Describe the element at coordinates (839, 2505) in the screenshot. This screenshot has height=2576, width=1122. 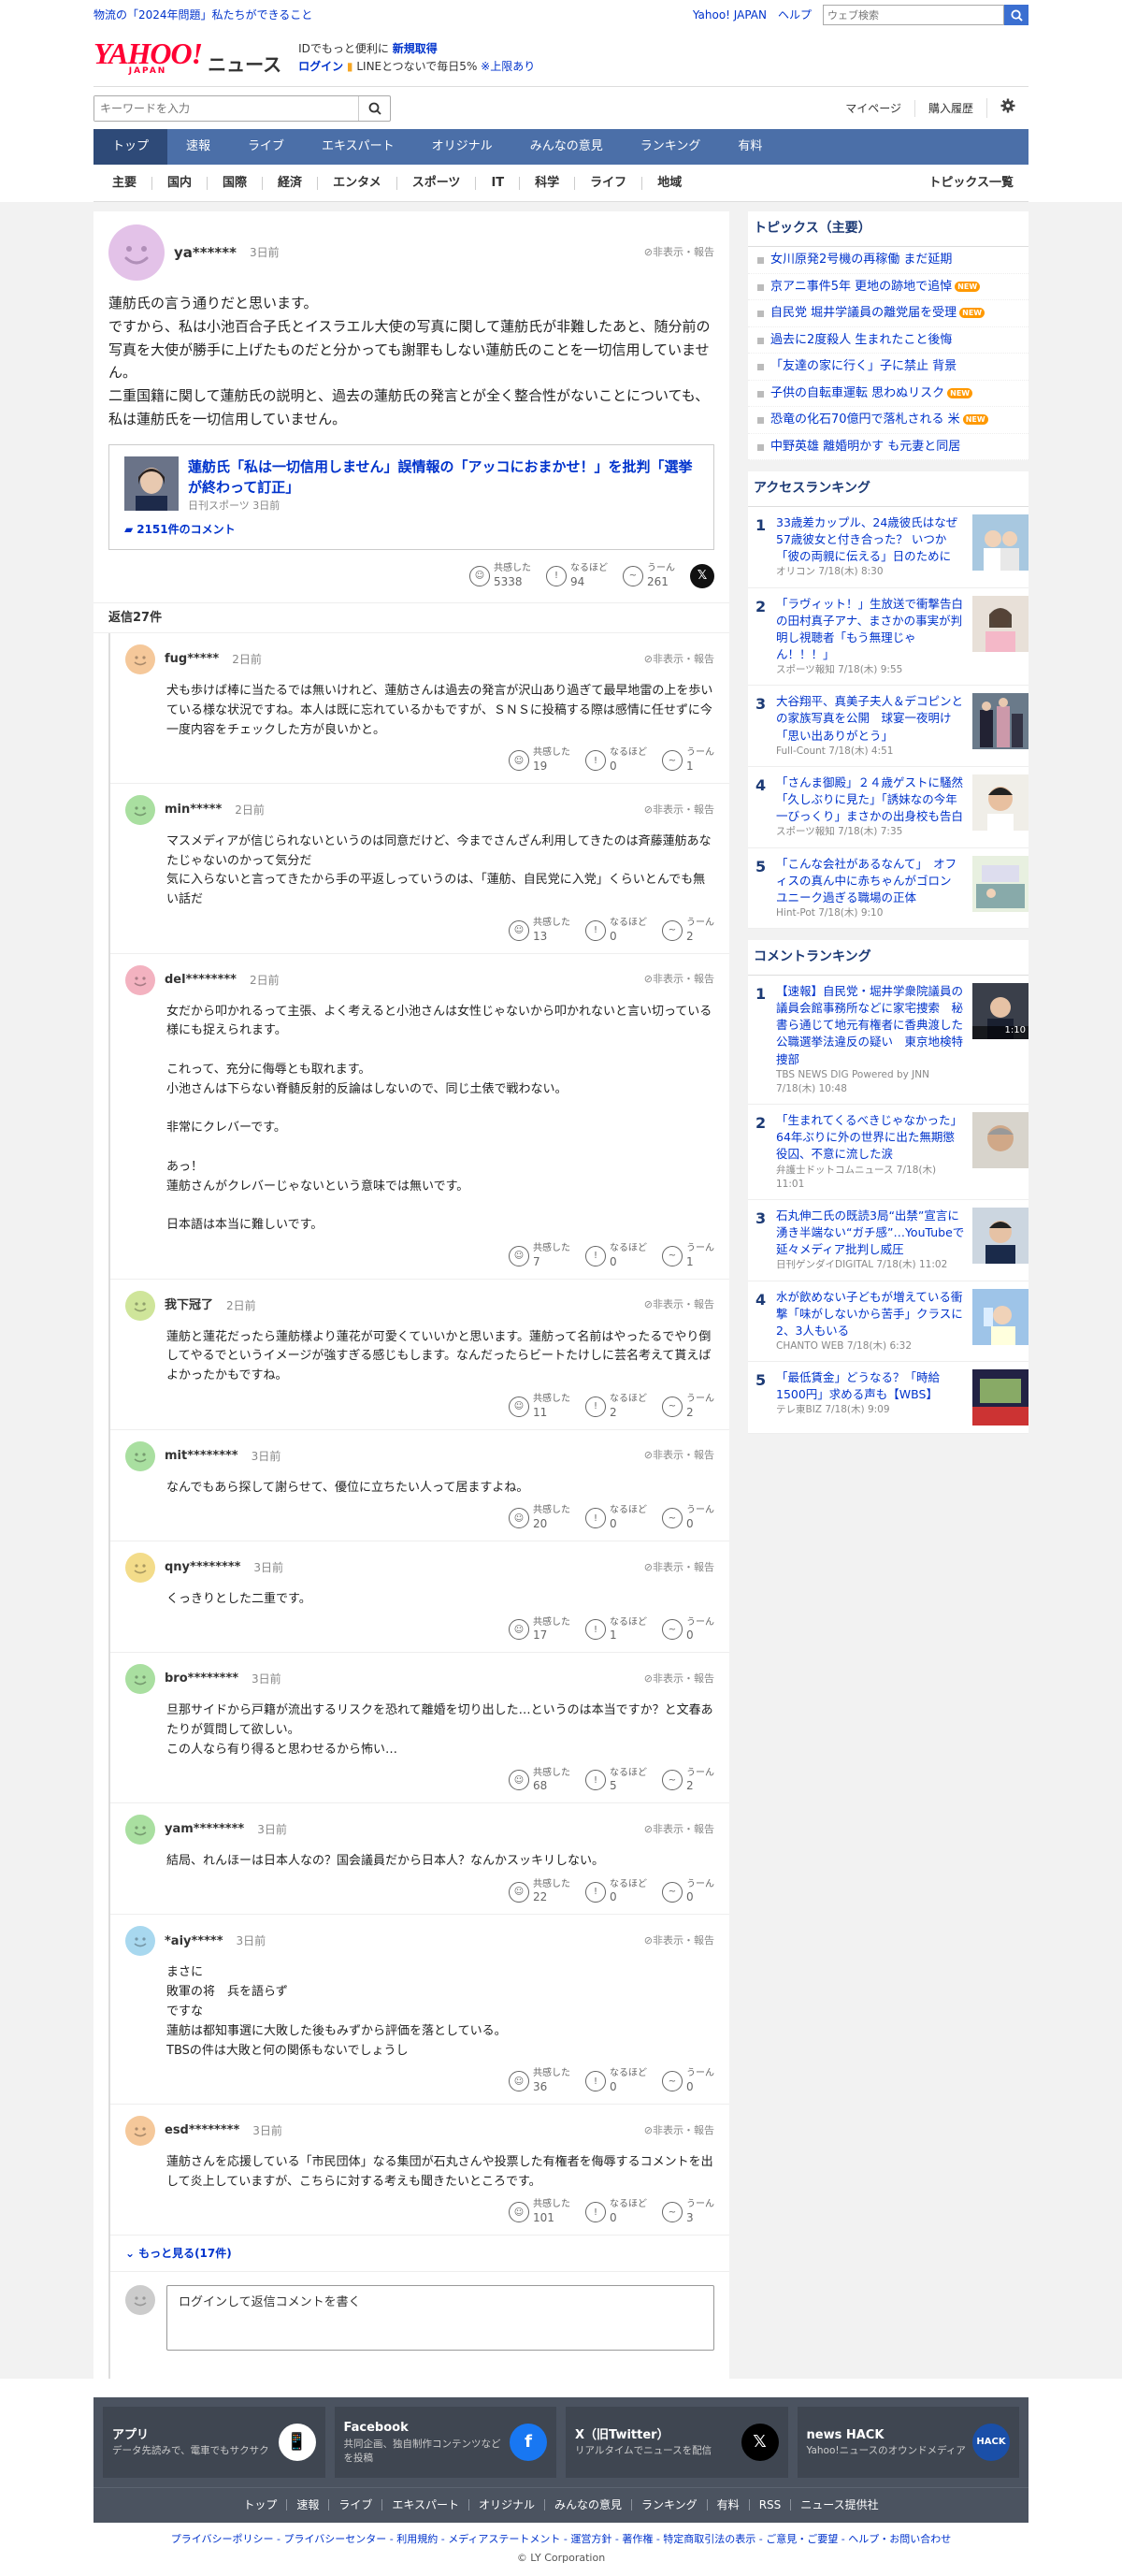
I see `footer-nav-item: ニュース提供社` at that location.